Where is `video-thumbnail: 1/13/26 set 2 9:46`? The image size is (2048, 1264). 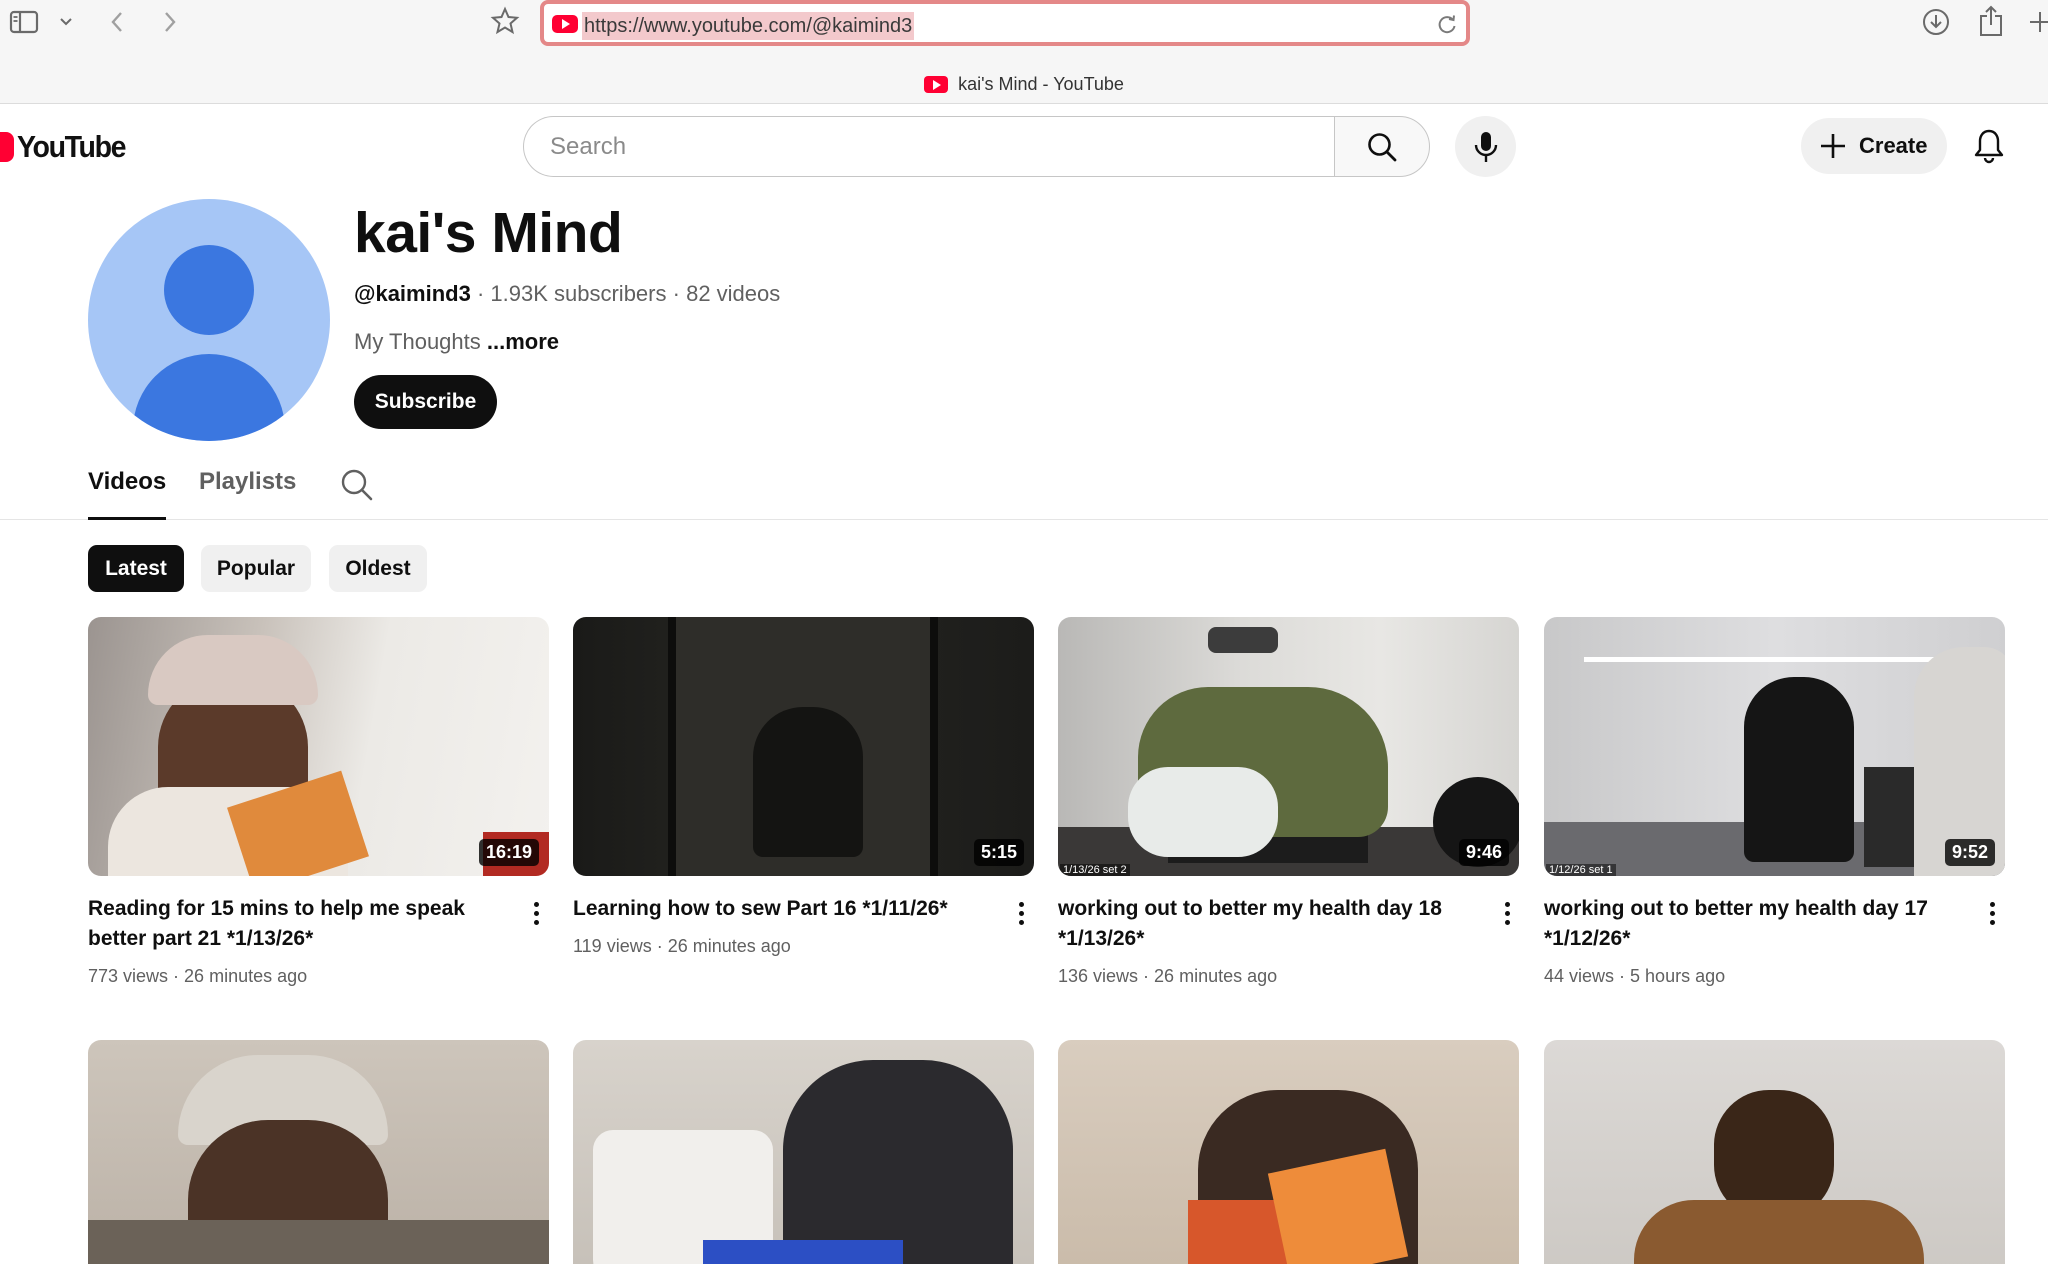 video-thumbnail: 1/13/26 set 2 9:46 is located at coordinates (1288, 746).